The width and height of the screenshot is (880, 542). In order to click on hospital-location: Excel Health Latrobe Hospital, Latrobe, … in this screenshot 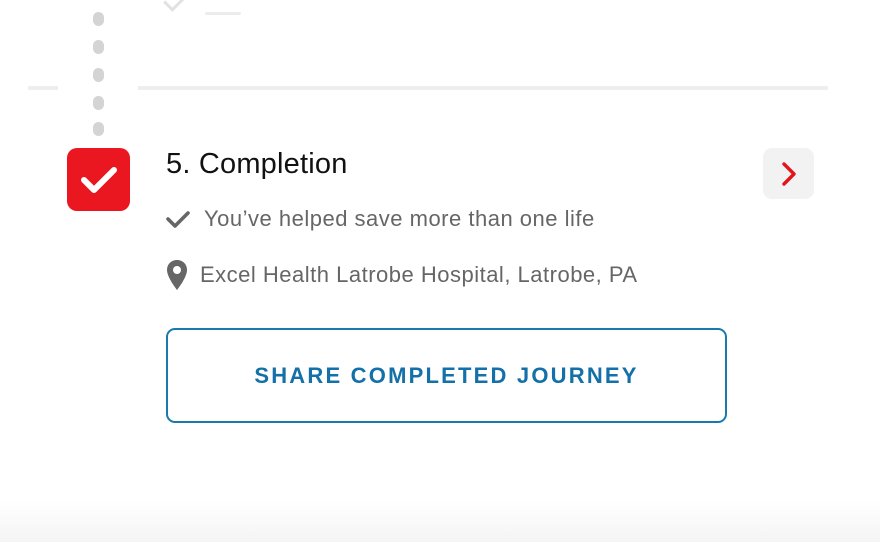, I will do `click(419, 274)`.